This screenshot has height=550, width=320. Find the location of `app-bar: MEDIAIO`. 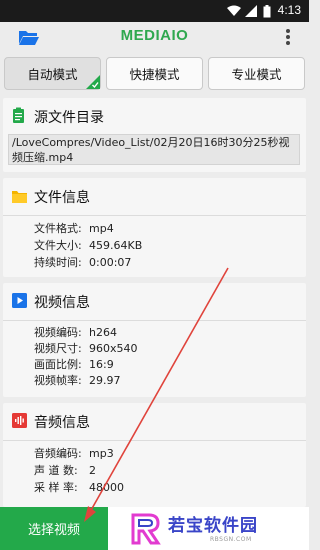

app-bar: MEDIAIO is located at coordinates (154, 37).